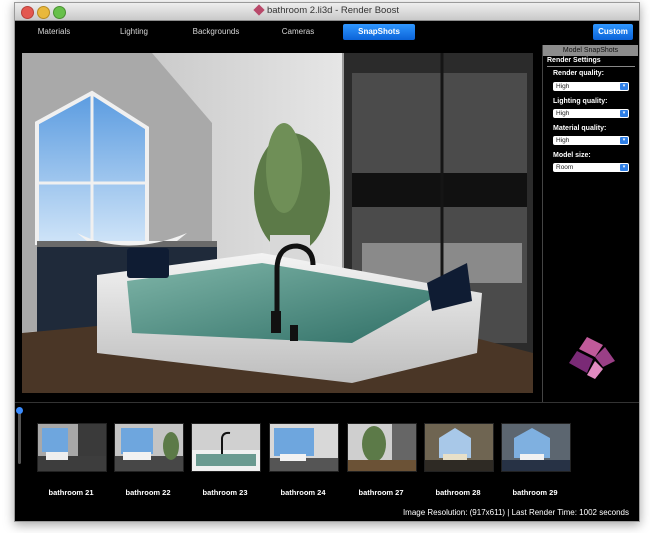 The height and width of the screenshot is (533, 650). Describe the element at coordinates (535, 492) in the screenshot. I see `snapshot-label: bathroom 29` at that location.